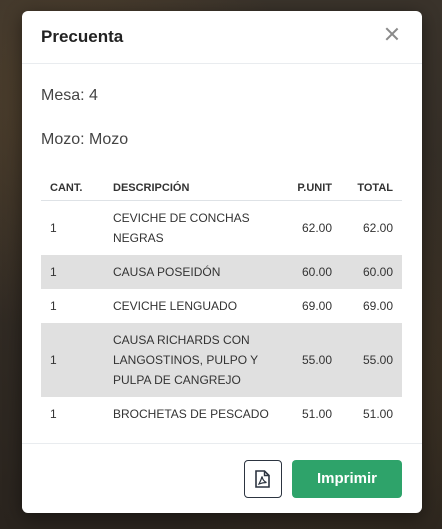  Describe the element at coordinates (311, 360) in the screenshot. I see `row-punit: 55.00` at that location.